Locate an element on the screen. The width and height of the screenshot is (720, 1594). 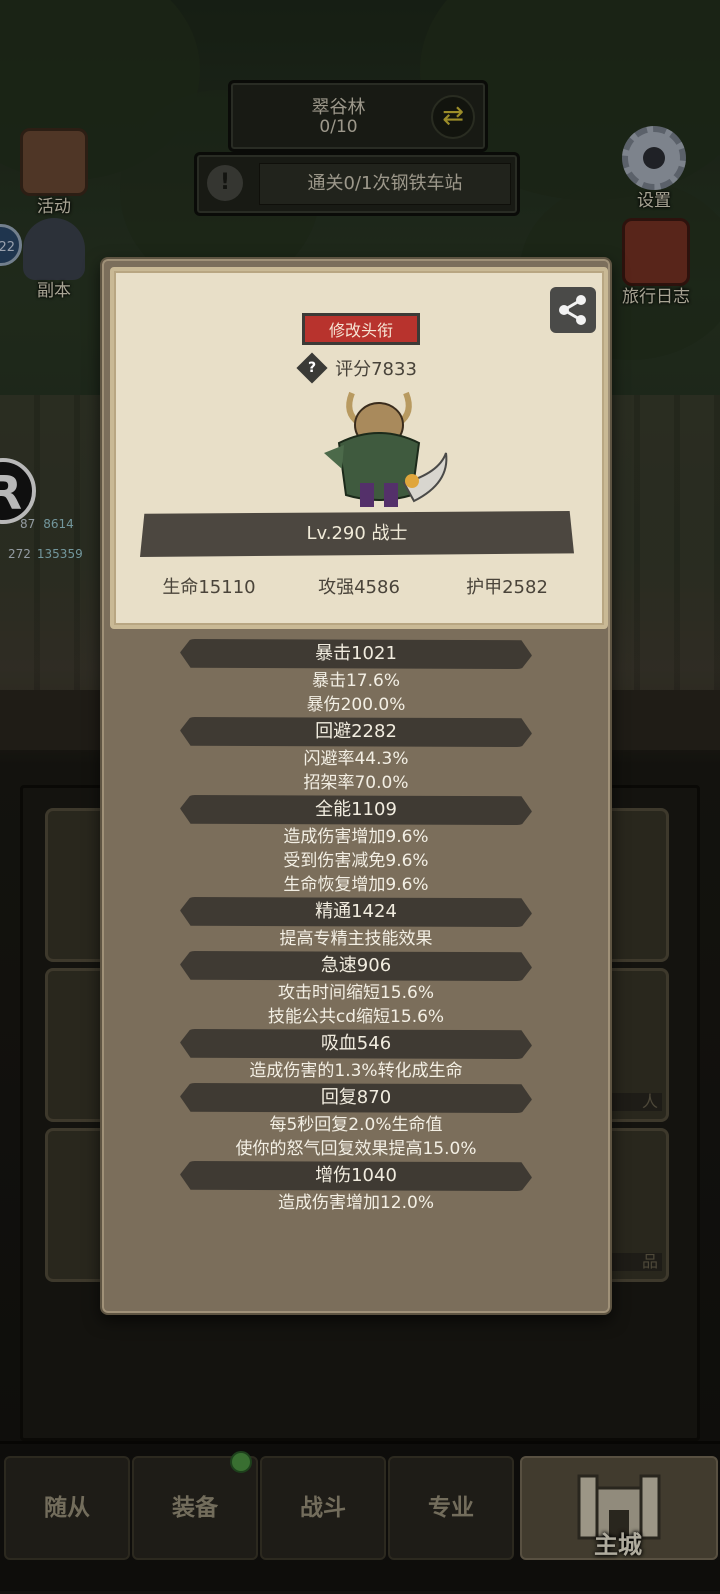
stat-line: 招架率70.0% is located at coordinates (356, 783).